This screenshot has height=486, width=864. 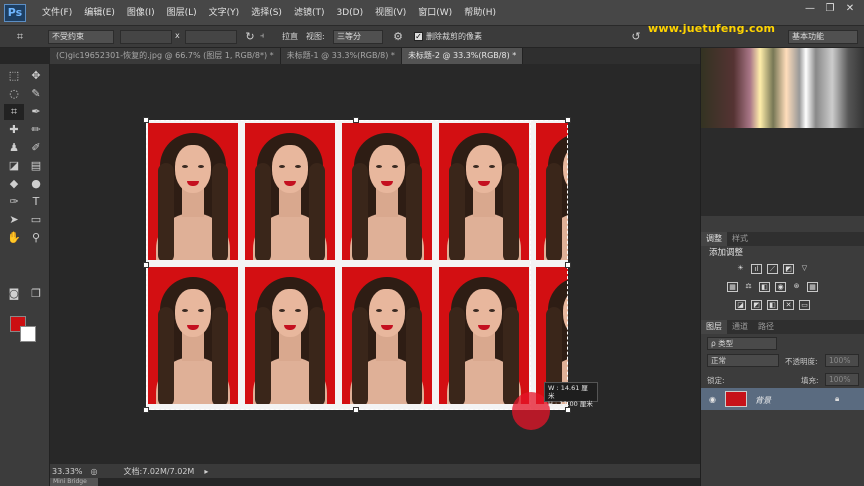 What do you see at coordinates (772, 269) in the screenshot?
I see `curves-icon: ⟋` at bounding box center [772, 269].